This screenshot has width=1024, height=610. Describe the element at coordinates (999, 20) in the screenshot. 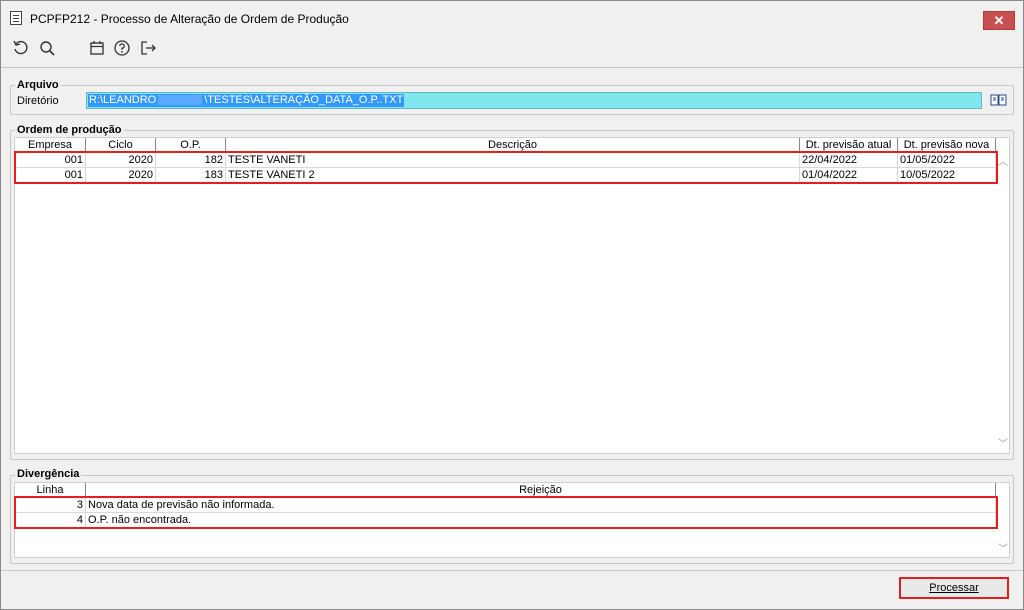

I see `close-button: ✕` at that location.